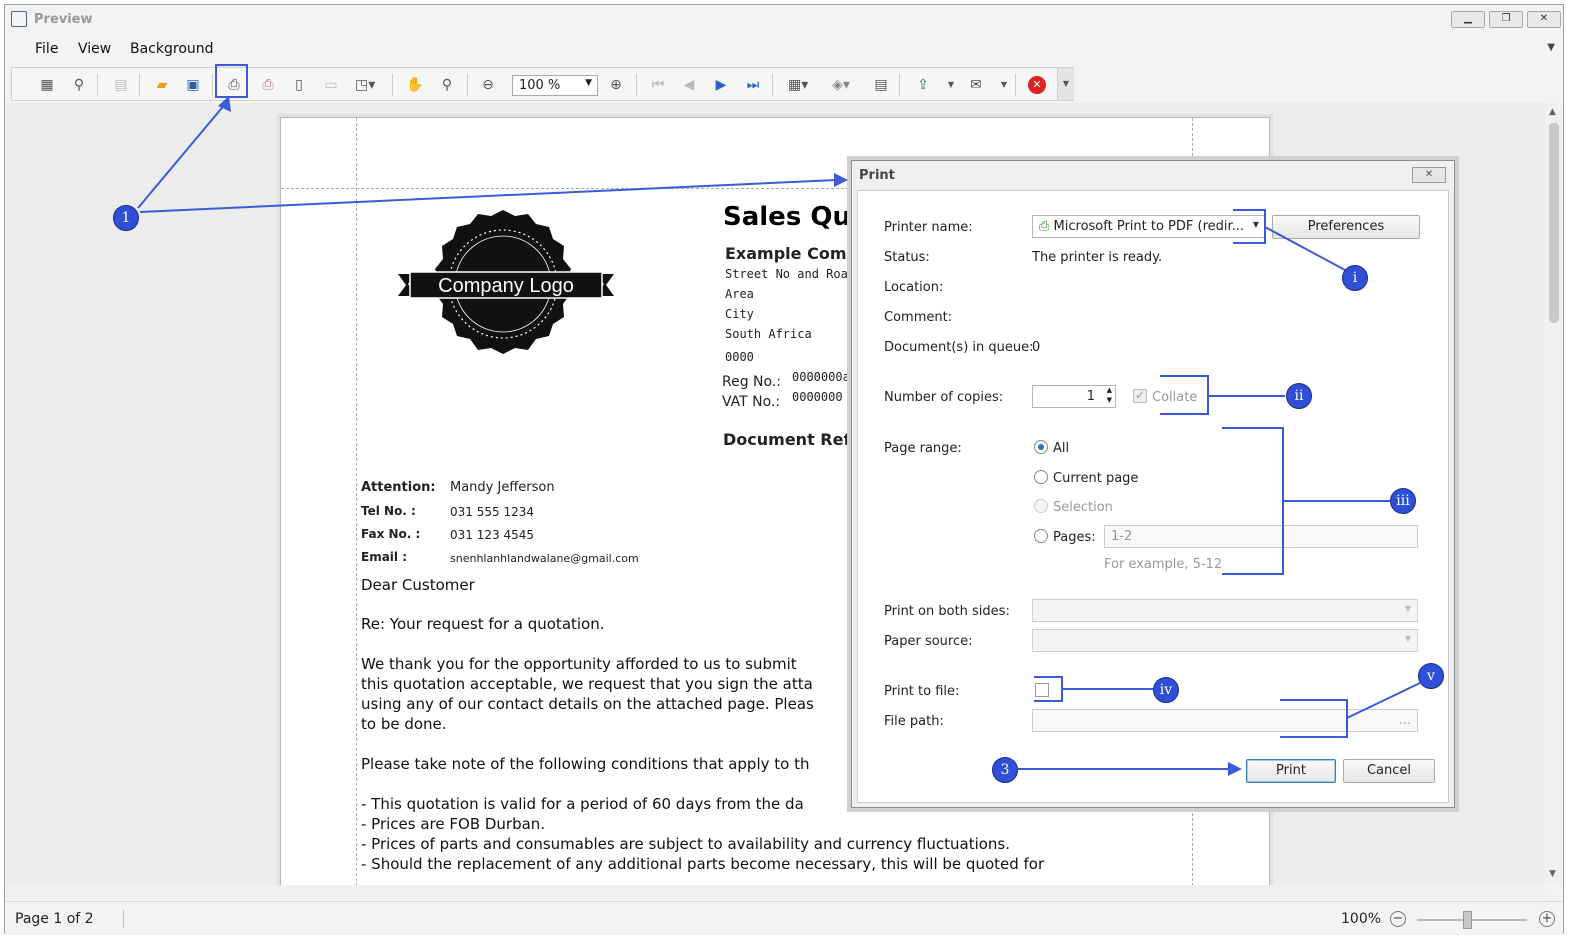  Describe the element at coordinates (79, 85) in the screenshot. I see `find-icon: ⚲` at that location.